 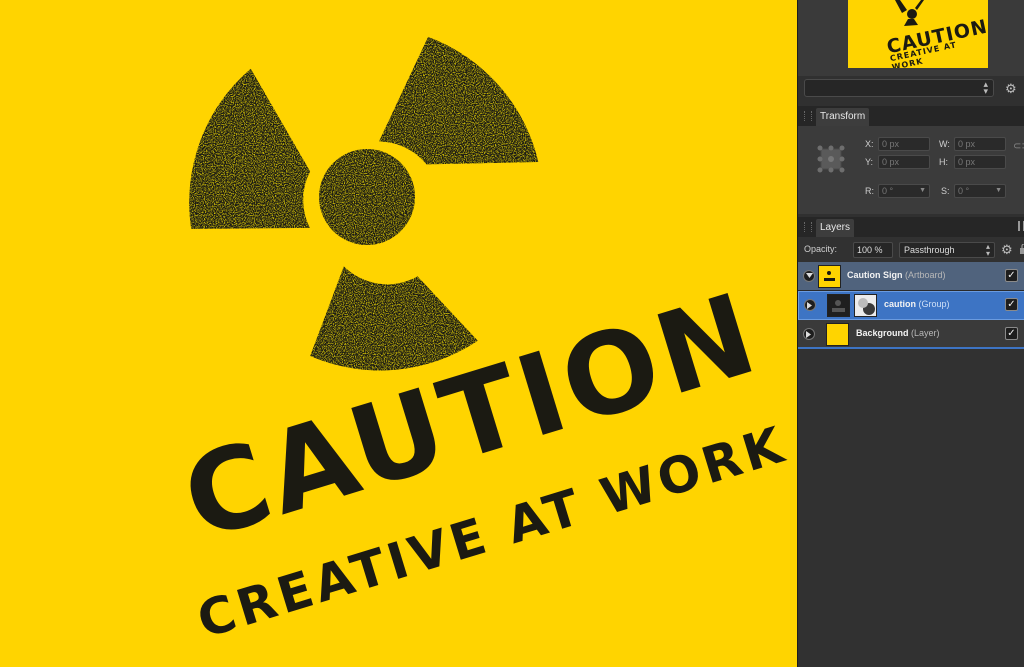 What do you see at coordinates (900, 304) in the screenshot?
I see `layer-title: caution` at bounding box center [900, 304].